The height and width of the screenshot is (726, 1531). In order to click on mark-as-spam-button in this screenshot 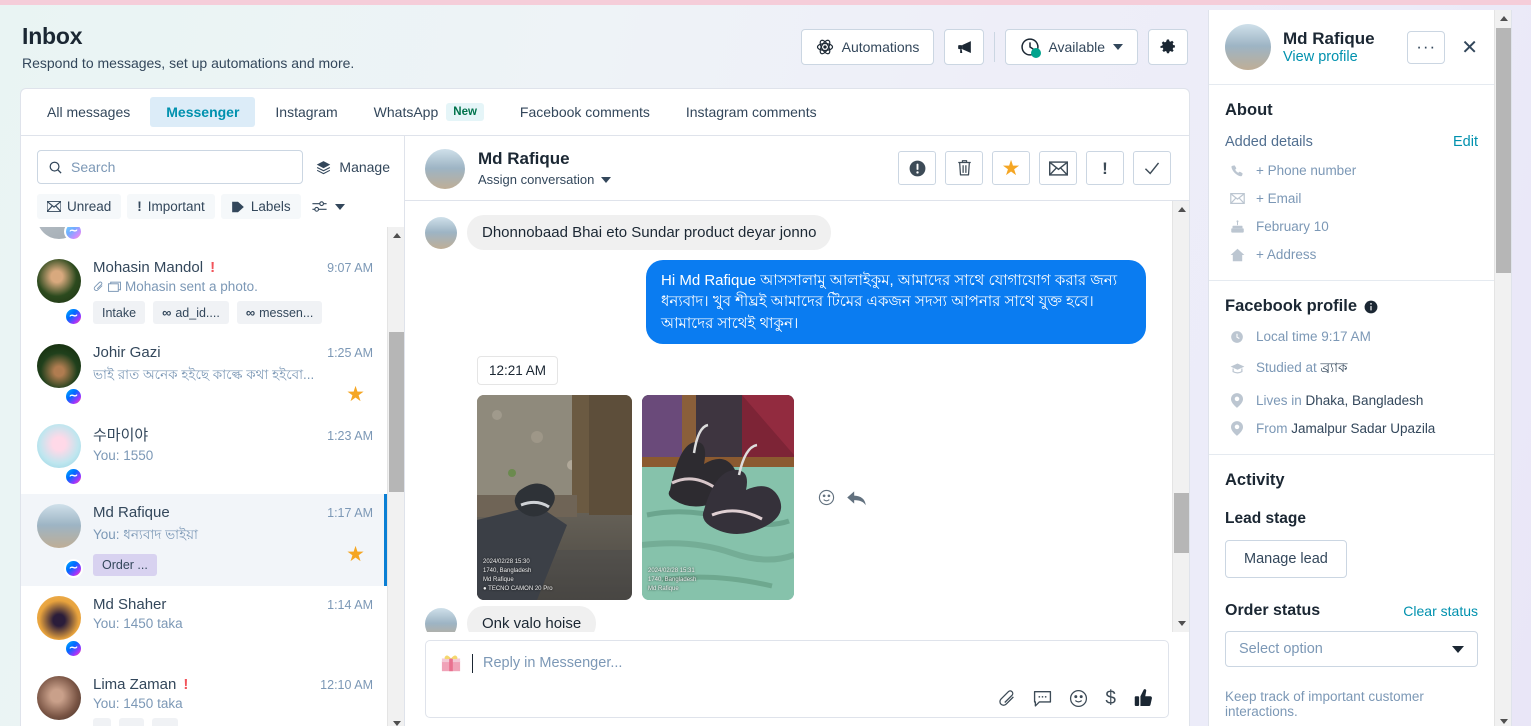, I will do `click(917, 168)`.